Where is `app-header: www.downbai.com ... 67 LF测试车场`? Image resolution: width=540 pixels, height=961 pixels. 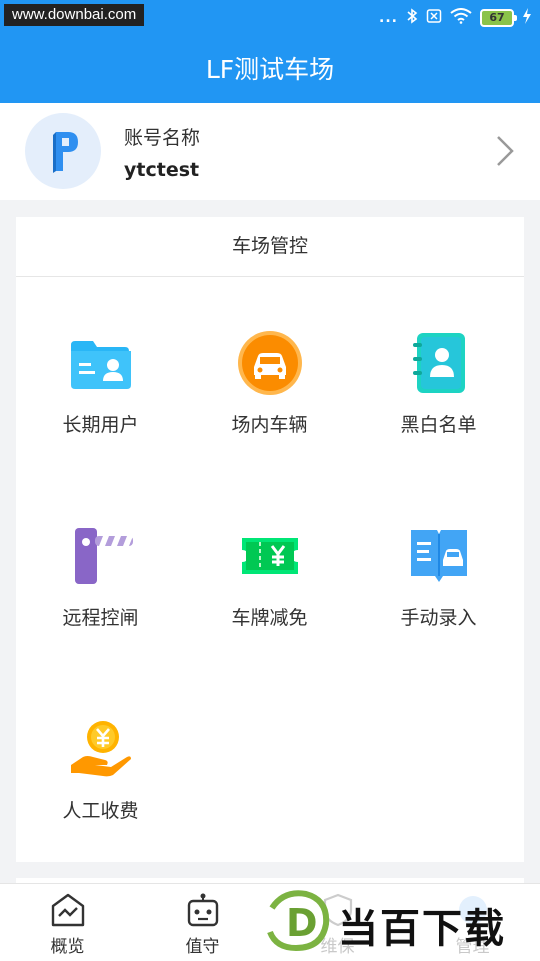
app-header: www.downbai.com ... 67 LF测试车场 is located at coordinates (270, 51).